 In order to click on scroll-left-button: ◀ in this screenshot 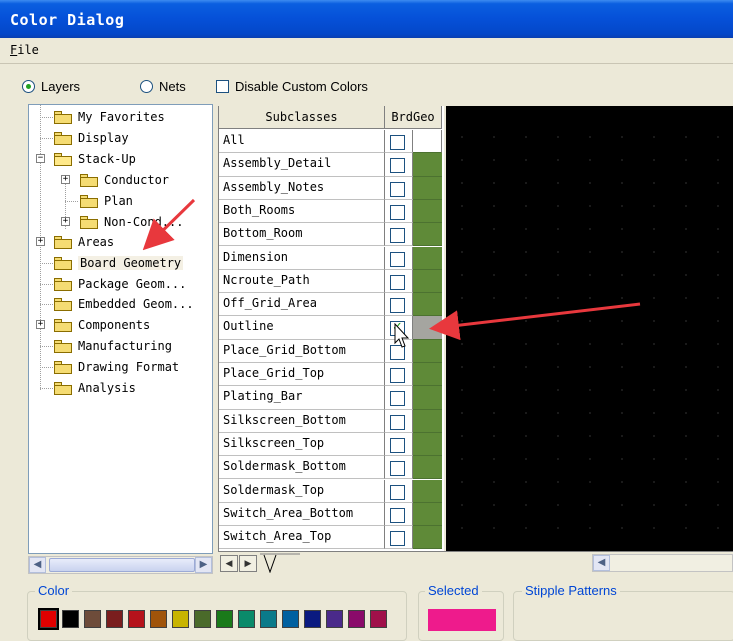, I will do `click(37, 565)`.